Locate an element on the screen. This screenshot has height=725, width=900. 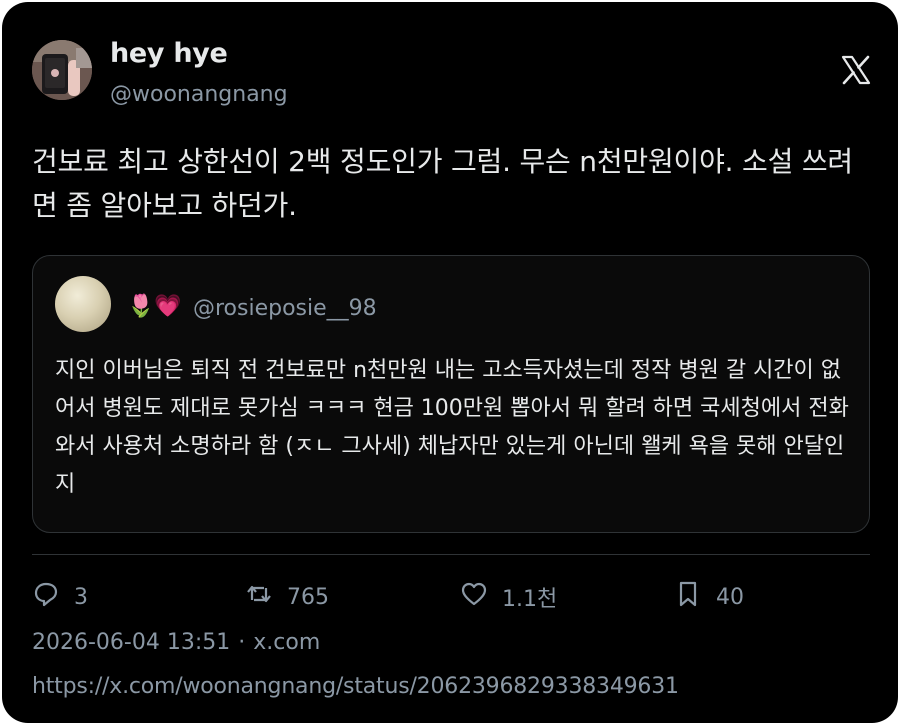
bookmark-button: 40 is located at coordinates (709, 597).